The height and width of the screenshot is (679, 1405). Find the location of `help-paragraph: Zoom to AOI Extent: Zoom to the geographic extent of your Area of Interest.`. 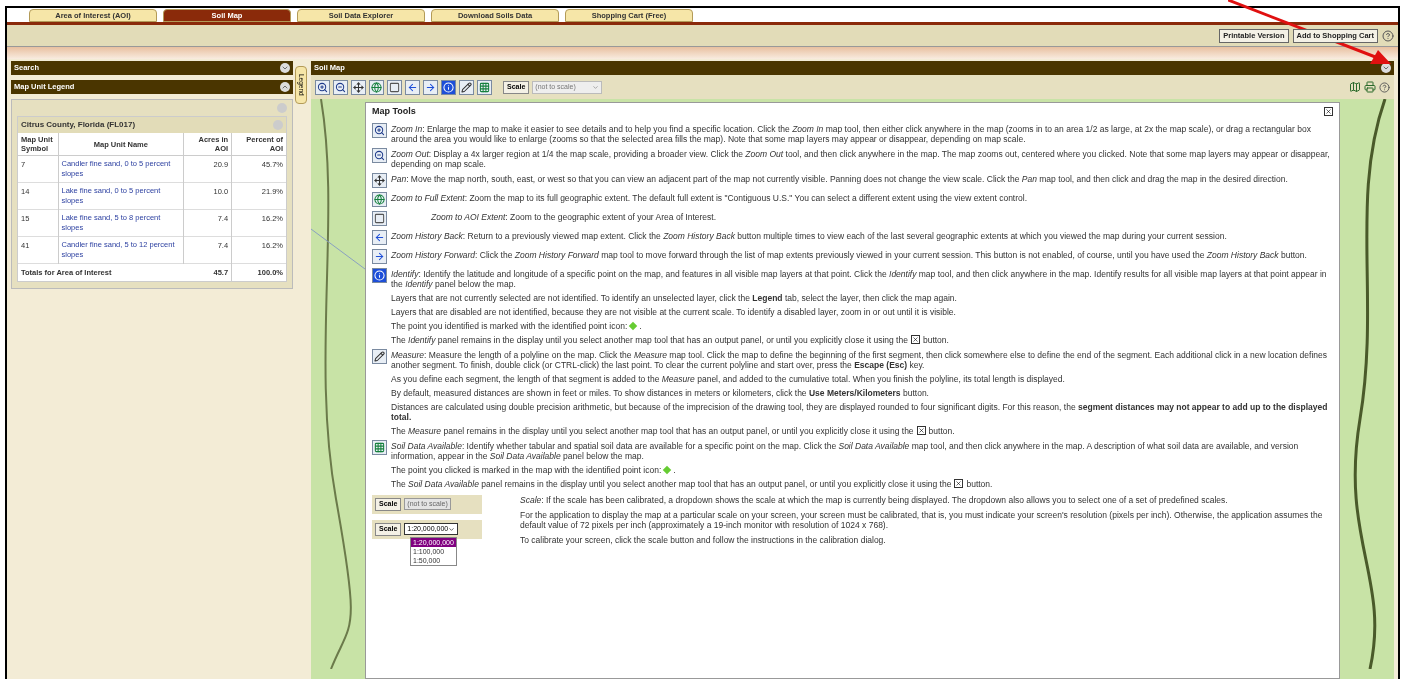

help-paragraph: Zoom to AOI Extent: Zoom to the geographic extent of your Area of Interest. is located at coordinates (574, 216).